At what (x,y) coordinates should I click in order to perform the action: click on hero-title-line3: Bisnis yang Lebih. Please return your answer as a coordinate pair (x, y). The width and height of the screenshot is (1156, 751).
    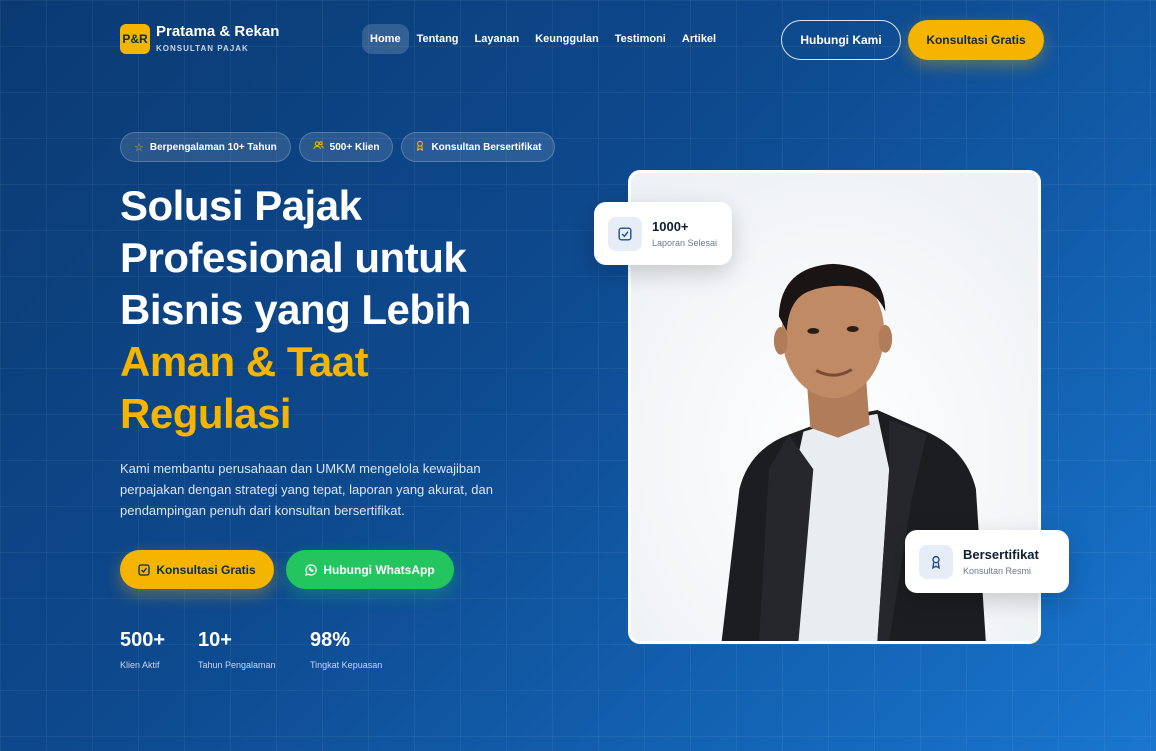
    Looking at the image, I should click on (295, 309).